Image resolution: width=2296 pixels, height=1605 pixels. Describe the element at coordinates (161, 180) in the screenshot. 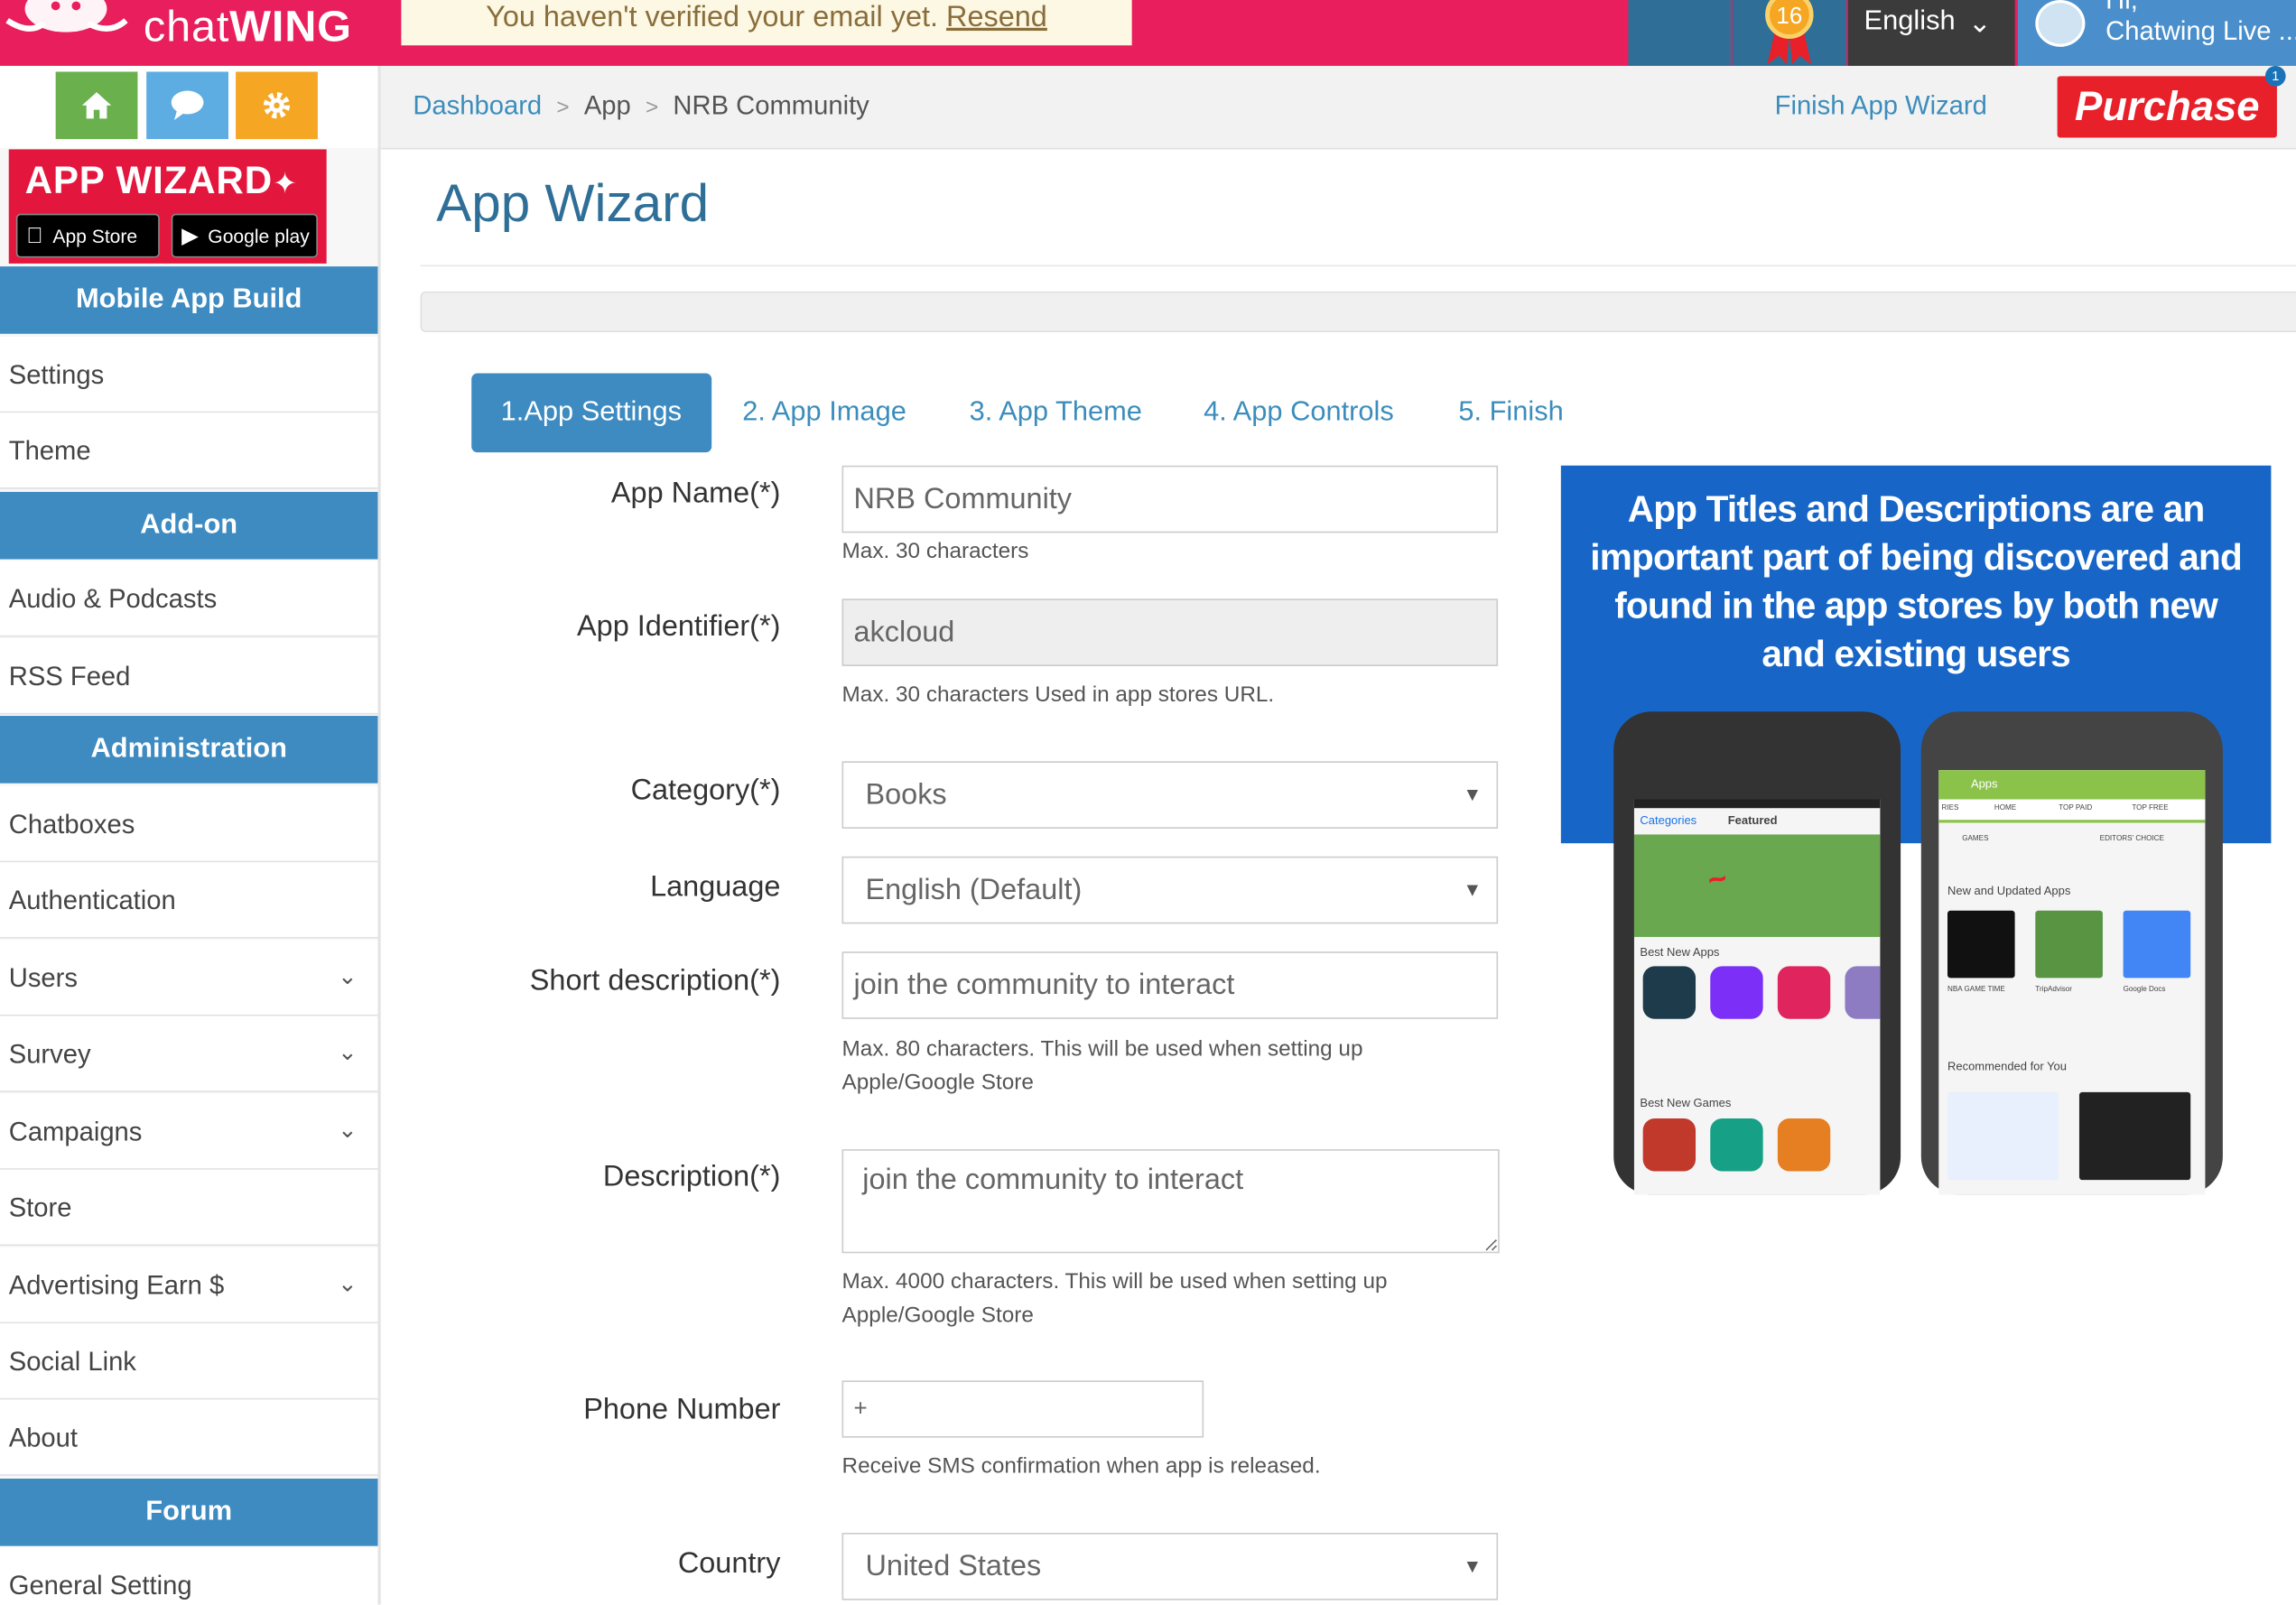

I see `app-wizard-title: APP WIZARD✦` at that location.